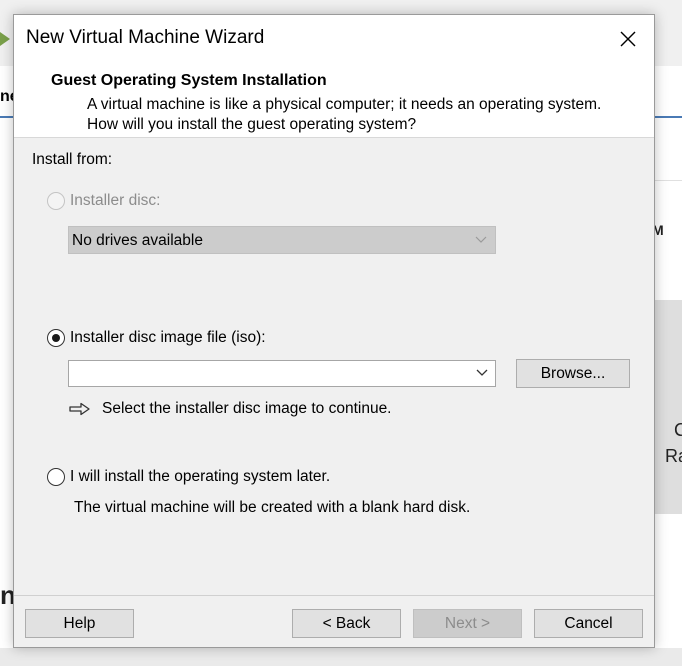 The image size is (682, 666). What do you see at coordinates (79, 409) in the screenshot?
I see `arrow-right-icon` at bounding box center [79, 409].